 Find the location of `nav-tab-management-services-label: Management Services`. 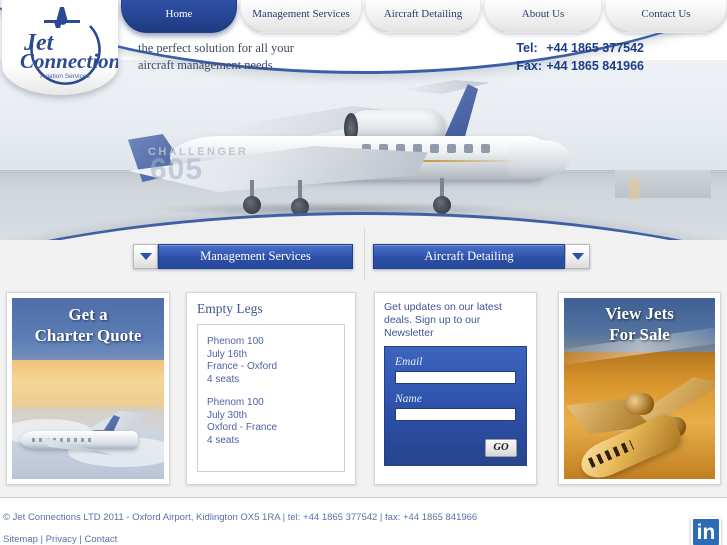

nav-tab-management-services-label: Management Services is located at coordinates (301, 14).